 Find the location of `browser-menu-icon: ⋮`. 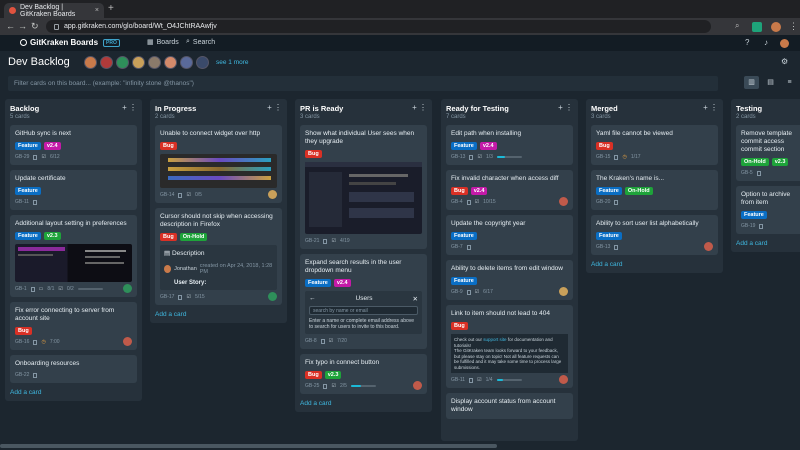

browser-menu-icon: ⋮ is located at coordinates (793, 26).